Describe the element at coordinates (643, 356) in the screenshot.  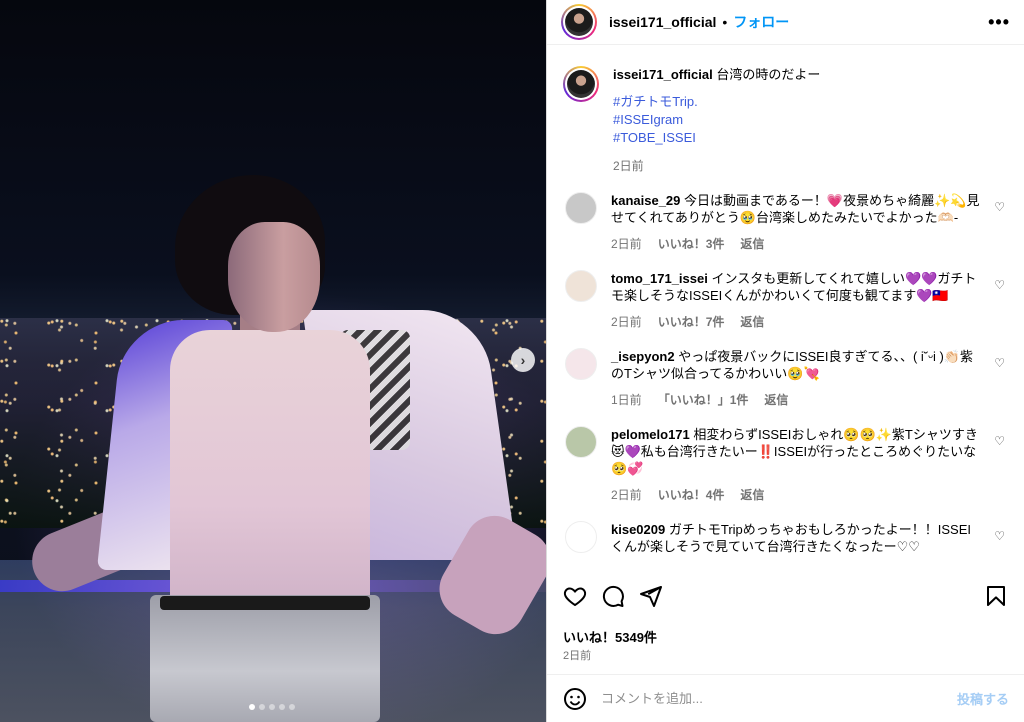
I see `comment-username: _isepyon2` at that location.